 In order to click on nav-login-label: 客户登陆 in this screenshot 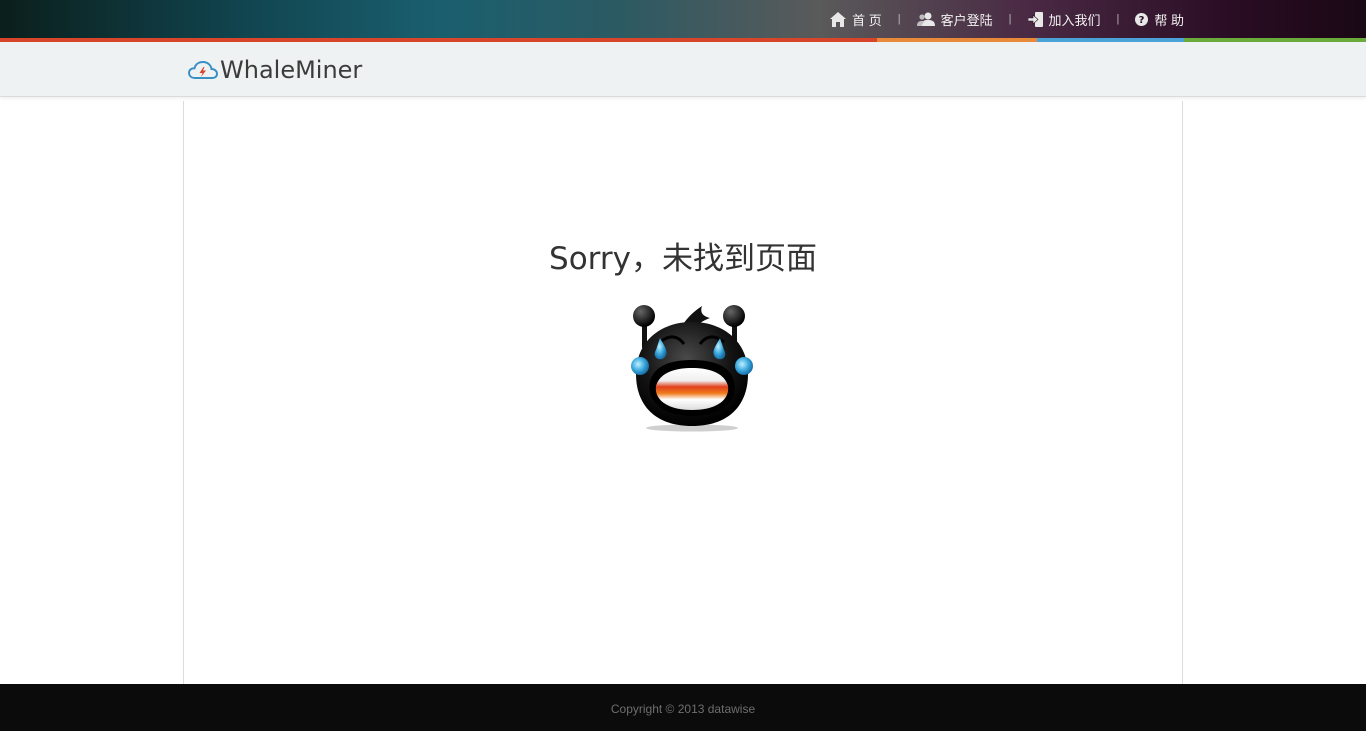, I will do `click(966, 20)`.